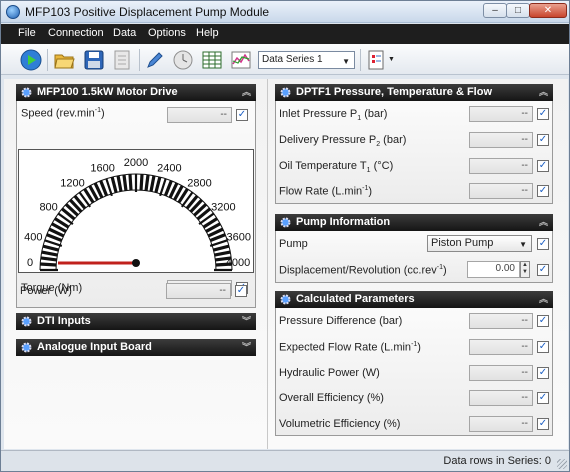 Image resolution: width=570 pixels, height=472 pixels. I want to click on oil-temperature-checkbox: ✓, so click(543, 166).